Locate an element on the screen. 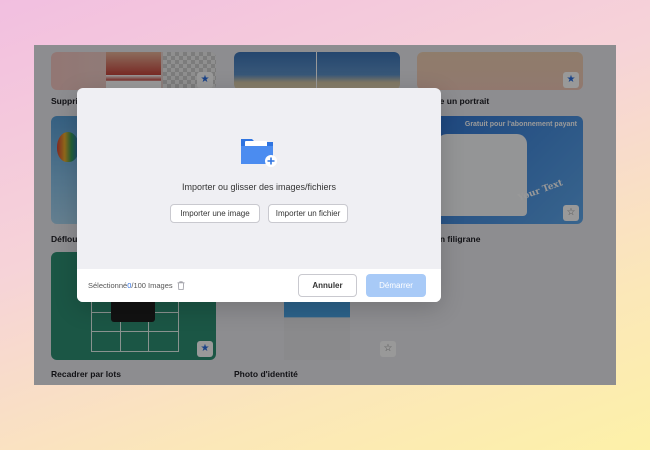  cancel-button: Annuler is located at coordinates (327, 285).